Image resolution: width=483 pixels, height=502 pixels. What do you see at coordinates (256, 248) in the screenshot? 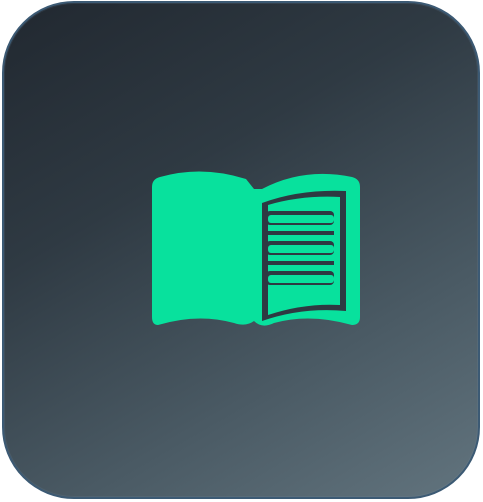
I see `open-book-icon` at bounding box center [256, 248].